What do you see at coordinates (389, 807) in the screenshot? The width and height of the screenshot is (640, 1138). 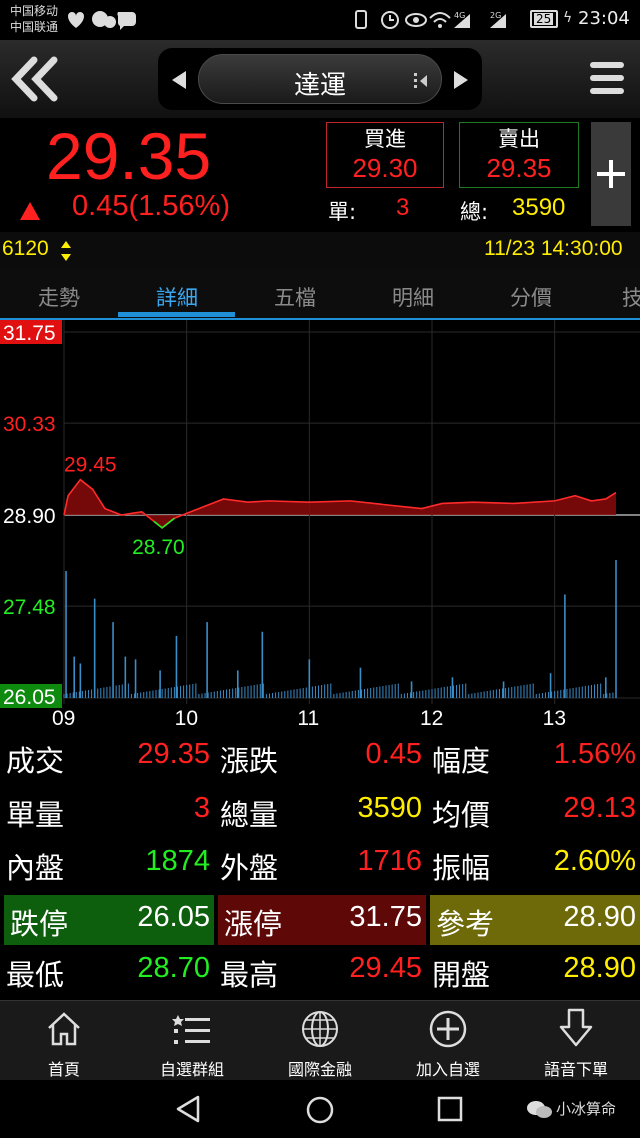 I see `table-cell-value: 3590` at bounding box center [389, 807].